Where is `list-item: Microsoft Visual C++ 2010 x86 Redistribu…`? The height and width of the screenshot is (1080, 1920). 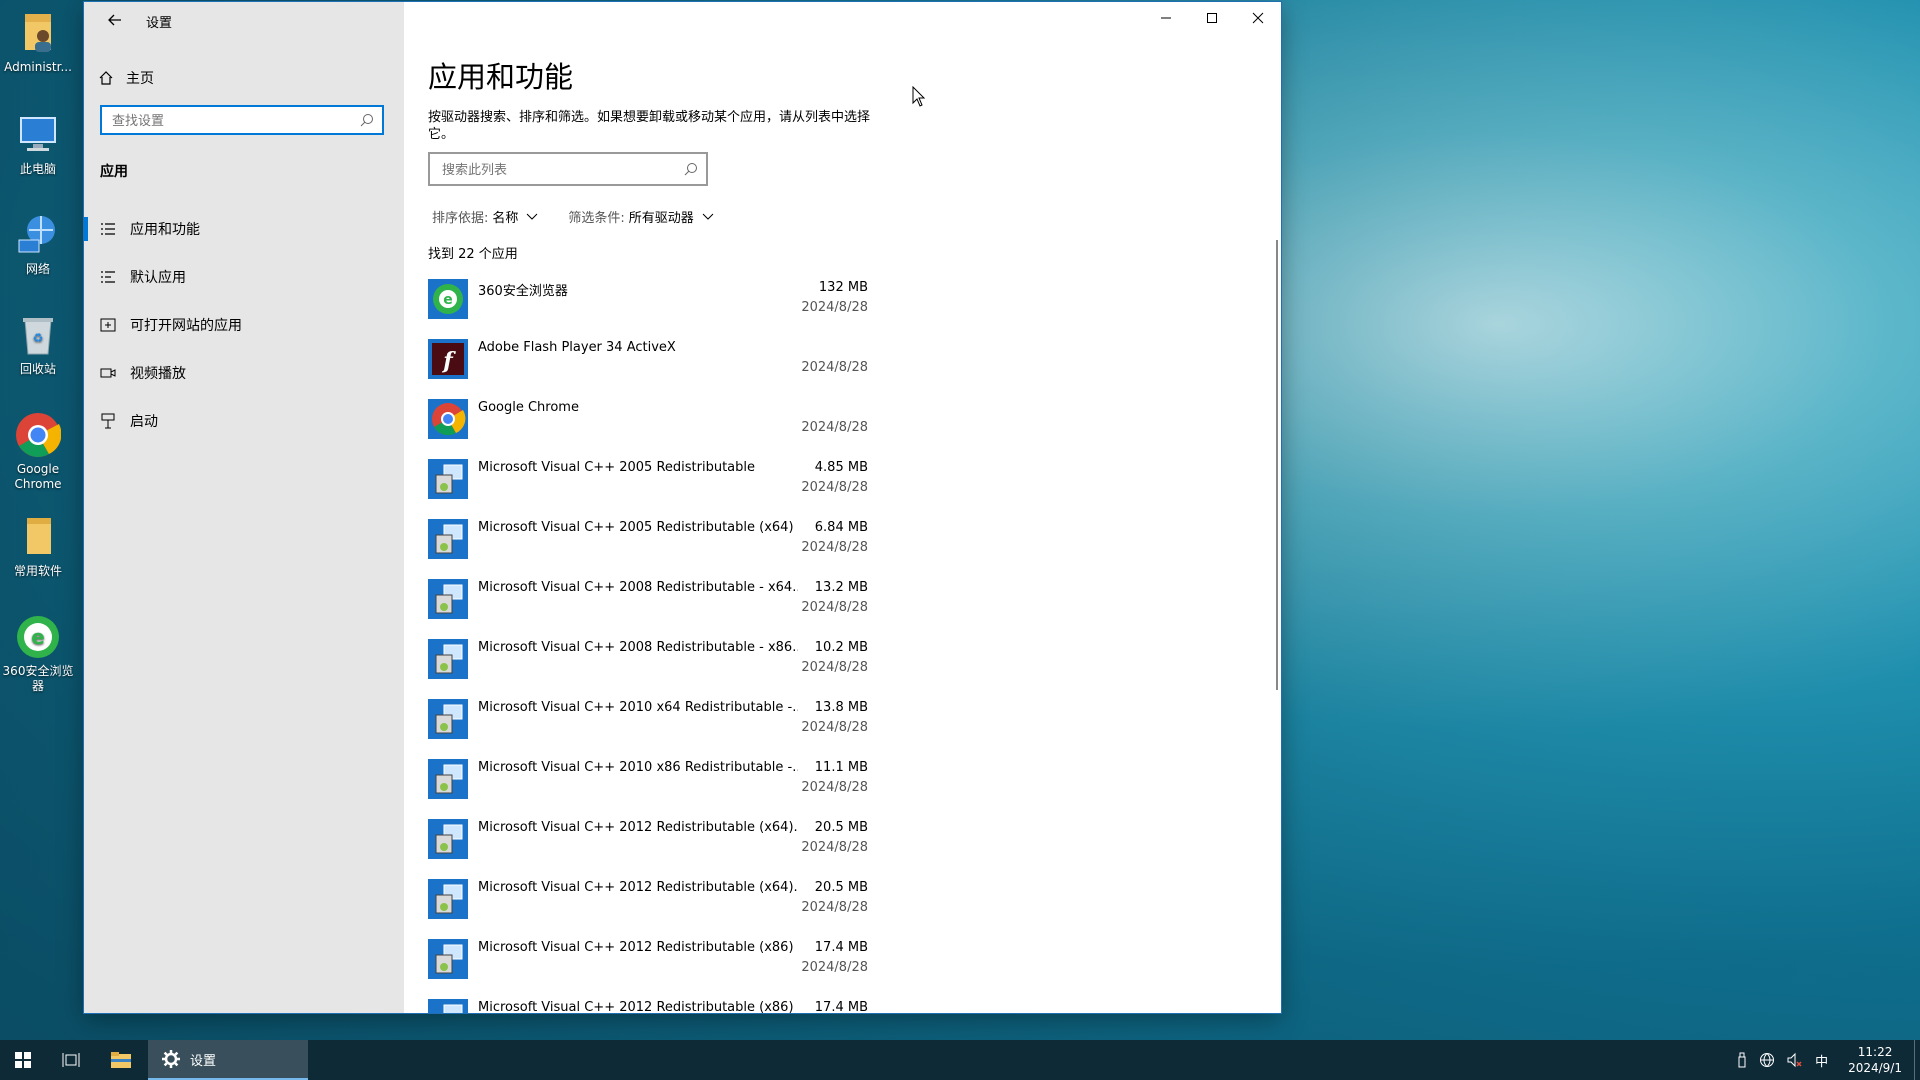
list-item: Microsoft Visual C++ 2010 x86 Redistribu… is located at coordinates (648, 788).